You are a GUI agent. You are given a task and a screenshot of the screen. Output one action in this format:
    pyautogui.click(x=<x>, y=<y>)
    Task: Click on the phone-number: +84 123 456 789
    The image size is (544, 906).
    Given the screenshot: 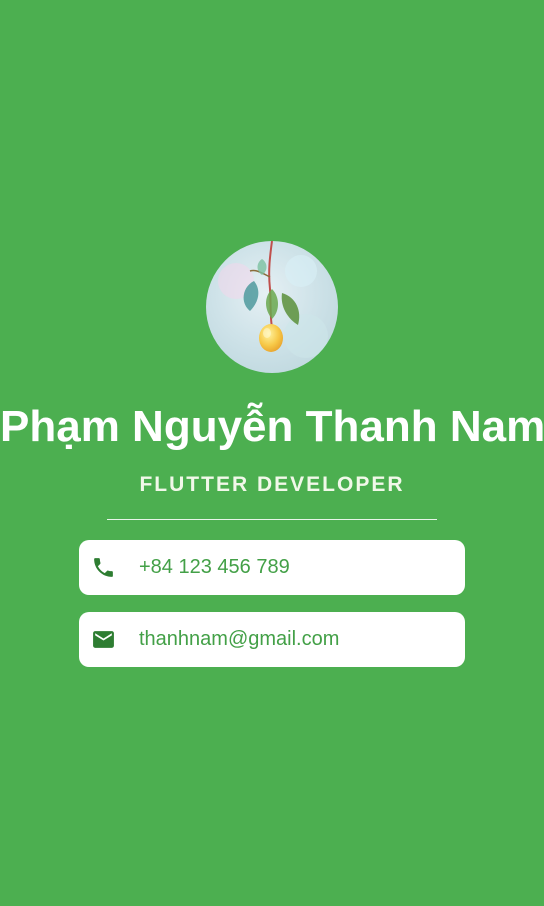 What is the action you would take?
    pyautogui.click(x=214, y=567)
    